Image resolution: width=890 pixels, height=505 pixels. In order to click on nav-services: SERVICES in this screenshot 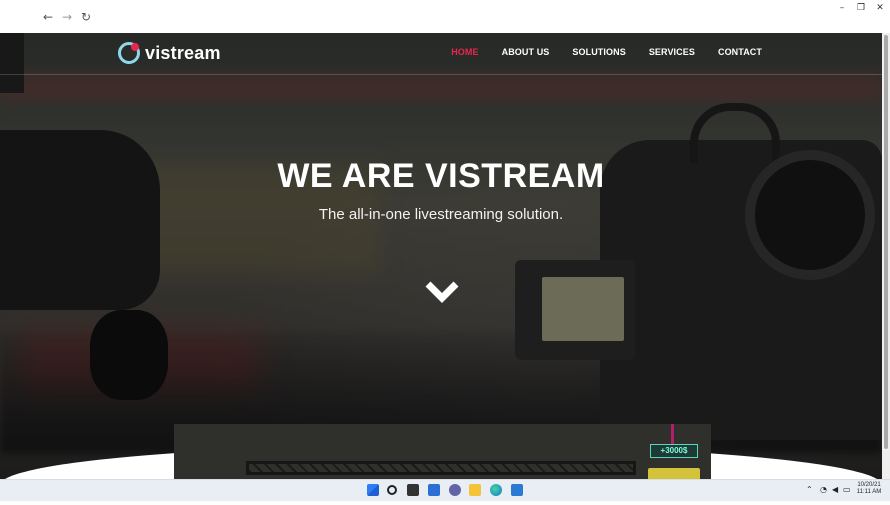, I will do `click(672, 52)`.